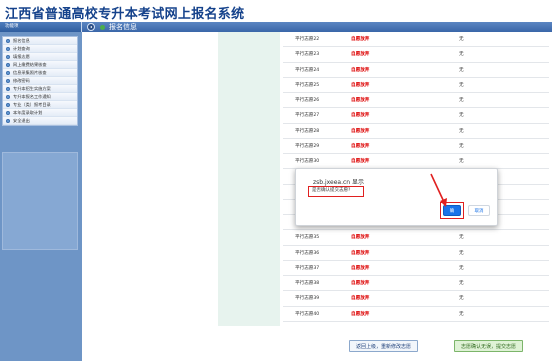  I want to click on top-nav-bar, so click(276, 27).